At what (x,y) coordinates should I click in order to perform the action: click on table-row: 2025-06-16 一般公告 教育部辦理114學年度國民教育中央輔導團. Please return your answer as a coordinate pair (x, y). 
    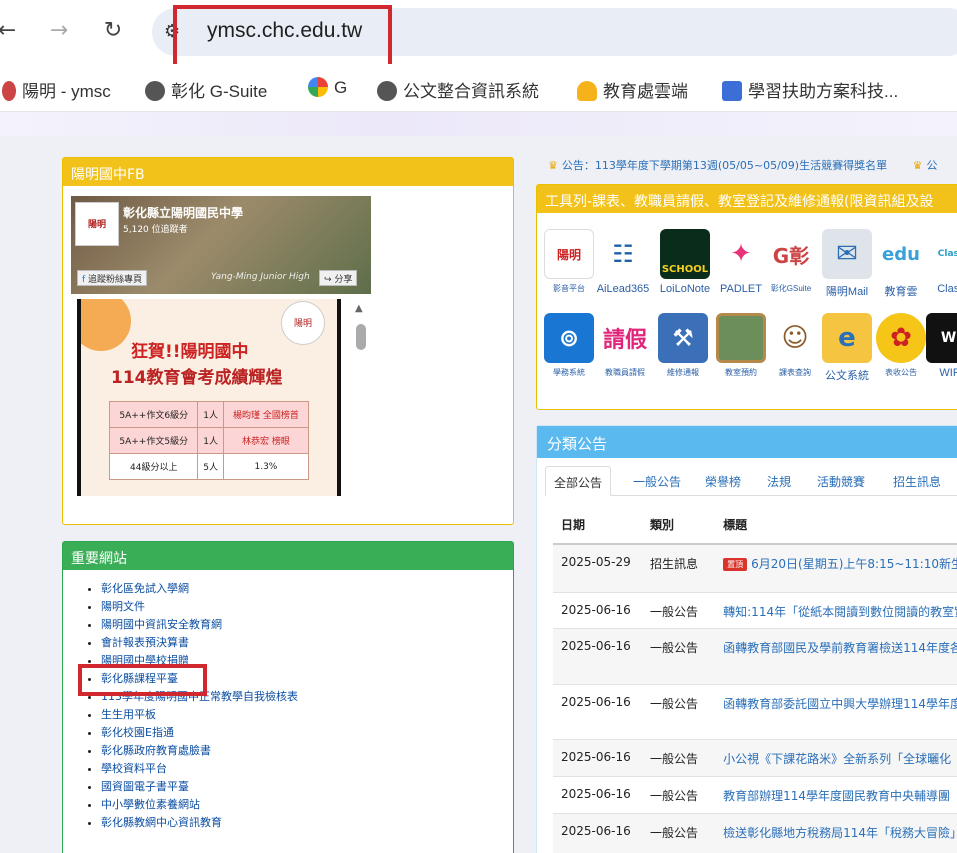
    Looking at the image, I should click on (755, 794).